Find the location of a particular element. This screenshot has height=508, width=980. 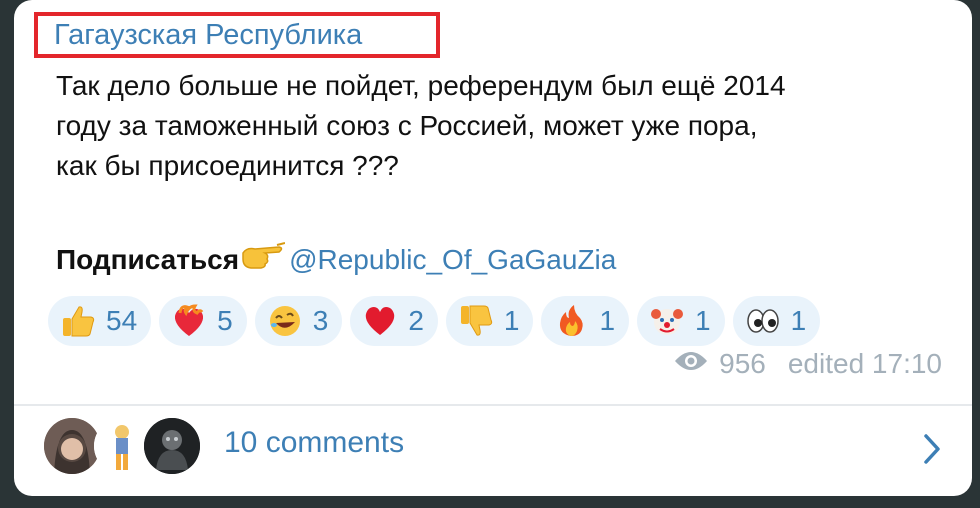

channel-name-highlight: Гагаузская Республика is located at coordinates (237, 35).